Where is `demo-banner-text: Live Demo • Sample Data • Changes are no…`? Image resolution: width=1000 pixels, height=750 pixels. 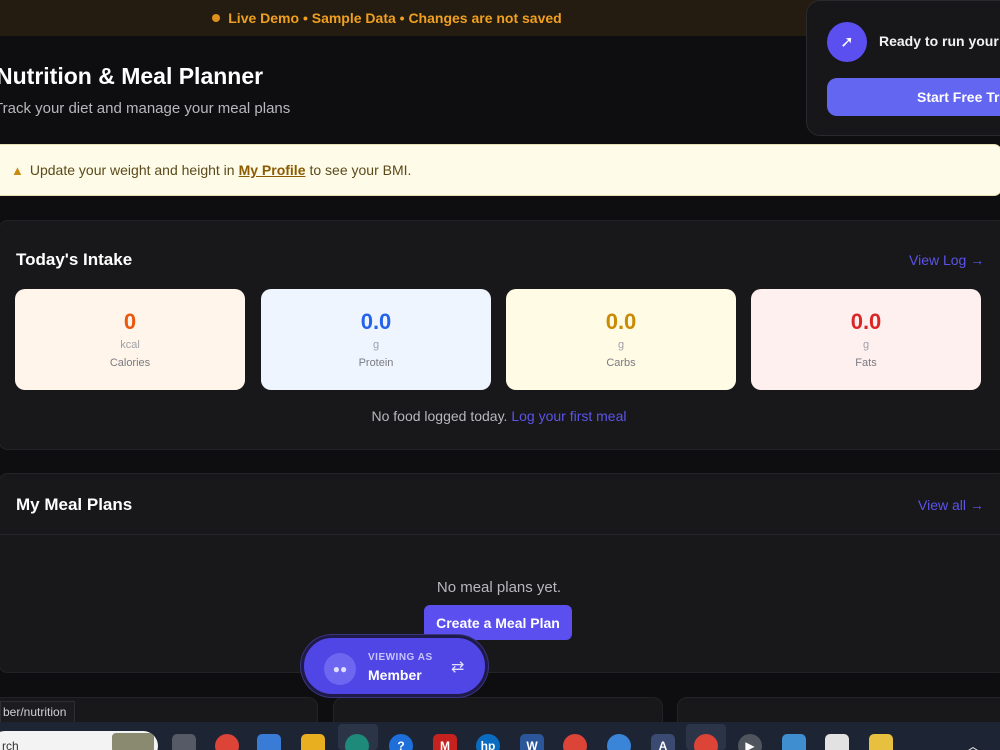 demo-banner-text: Live Demo • Sample Data • Changes are no… is located at coordinates (395, 18).